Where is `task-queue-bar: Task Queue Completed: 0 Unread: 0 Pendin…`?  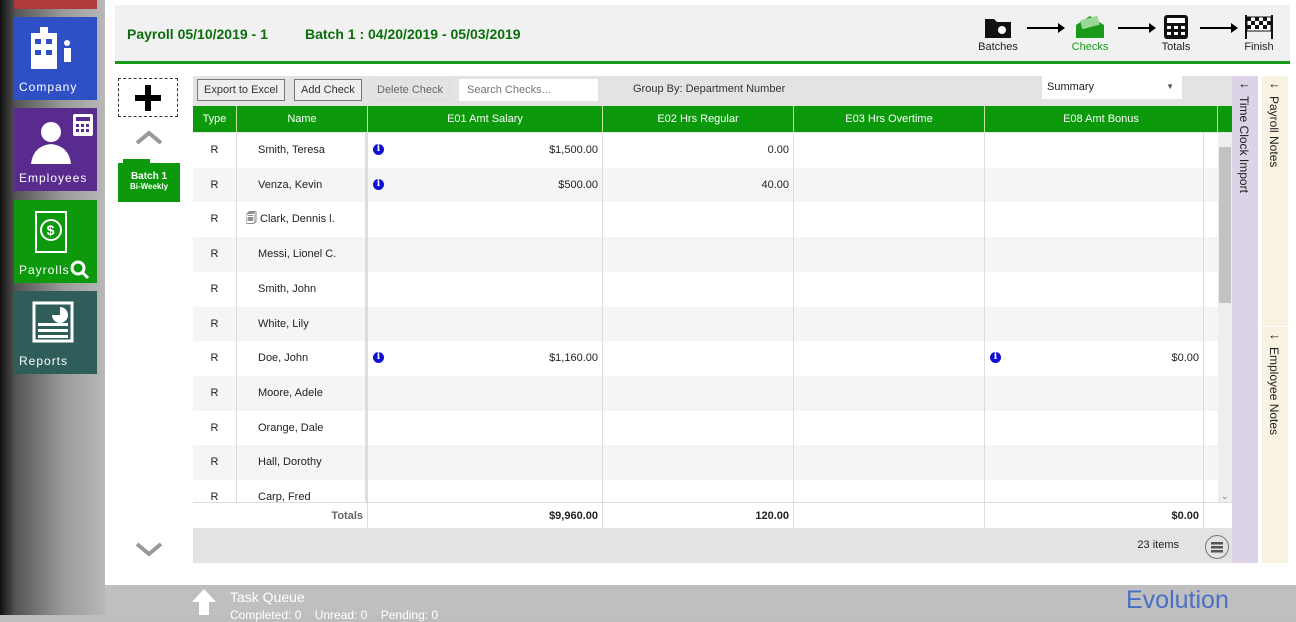
task-queue-bar: Task Queue Completed: 0 Unread: 0 Pendin… is located at coordinates (700, 603).